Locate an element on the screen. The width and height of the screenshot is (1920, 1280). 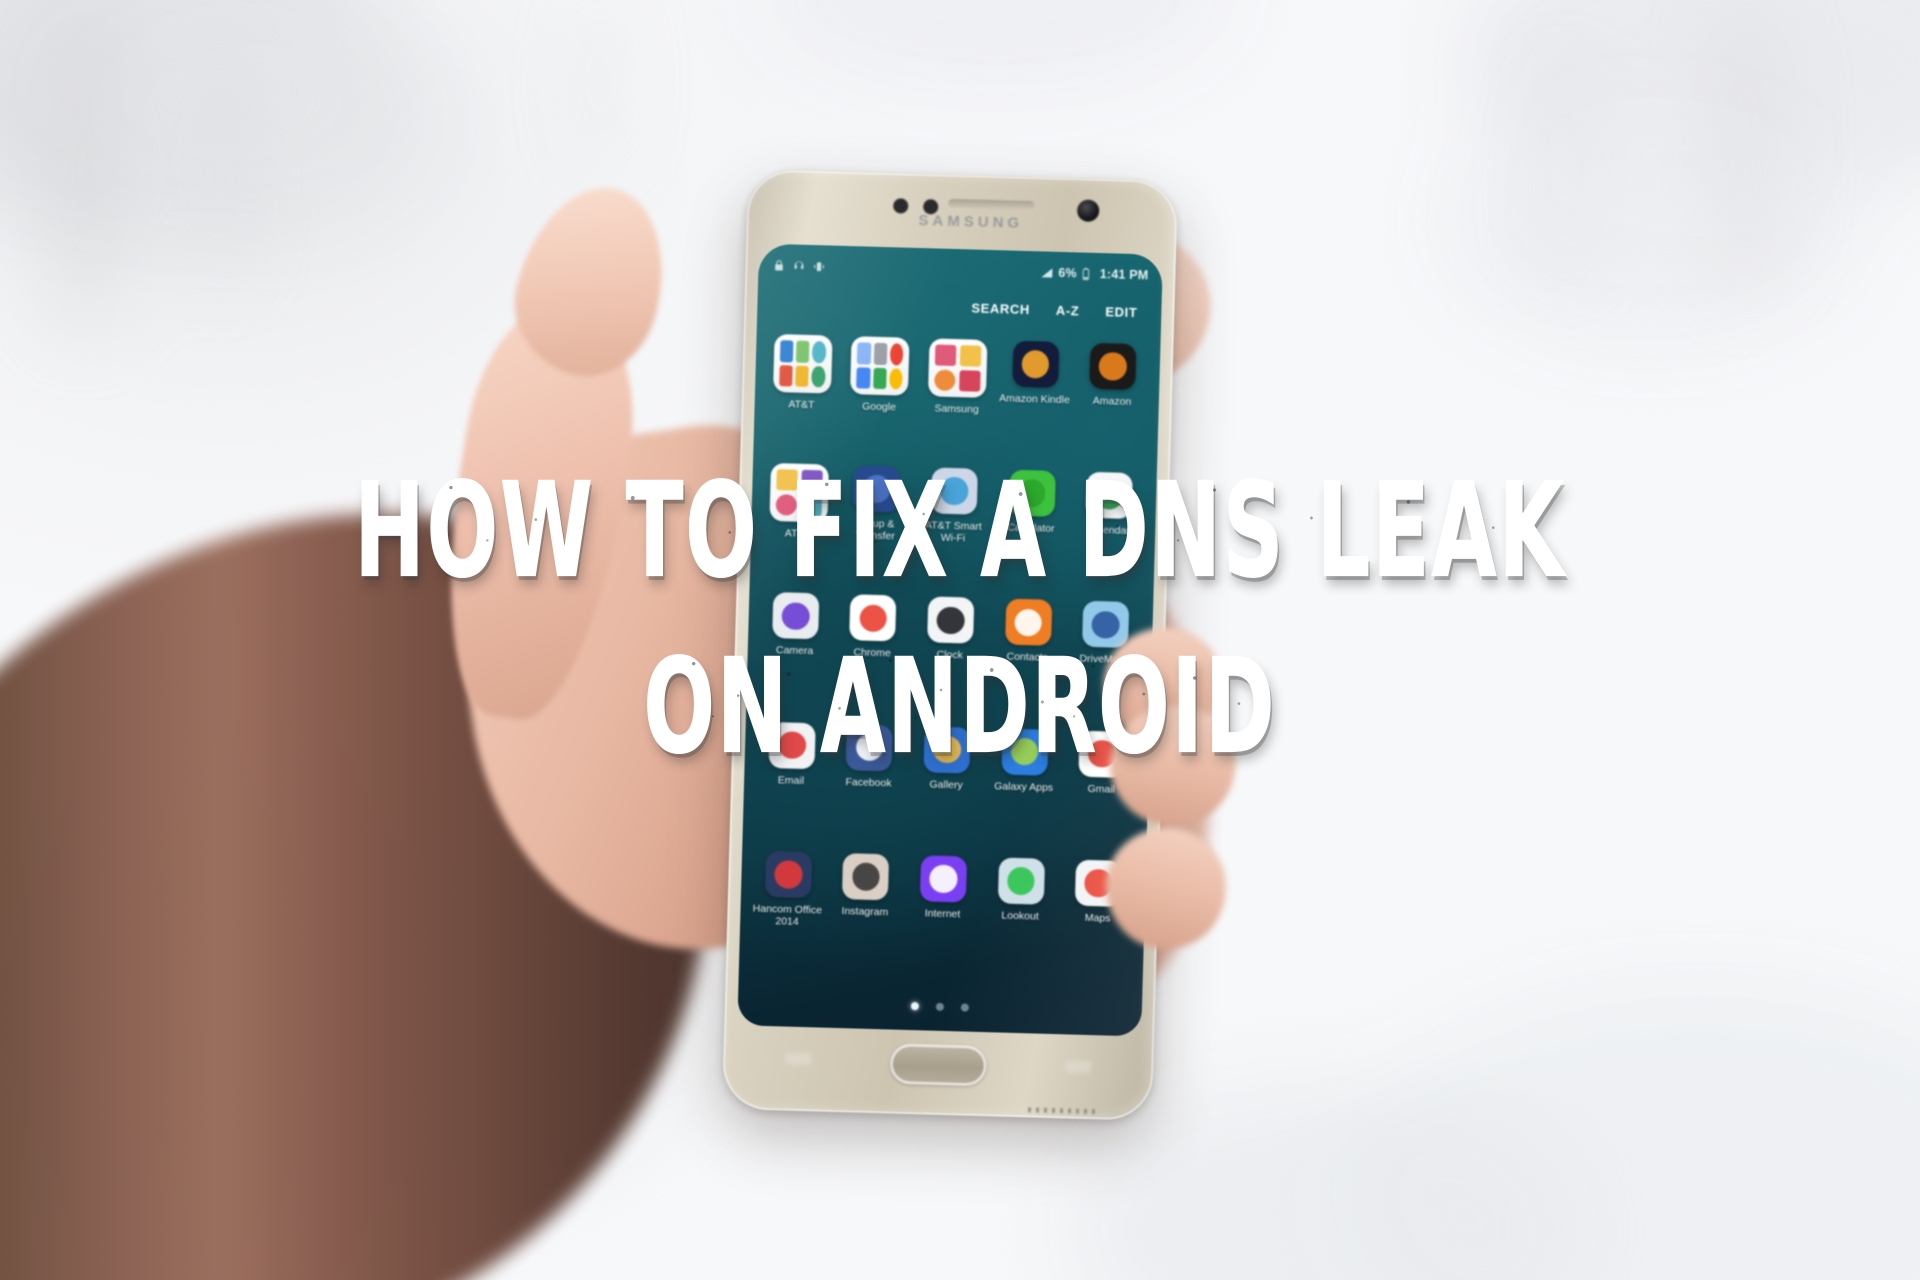
ring-fingertip is located at coordinates (1166, 888).